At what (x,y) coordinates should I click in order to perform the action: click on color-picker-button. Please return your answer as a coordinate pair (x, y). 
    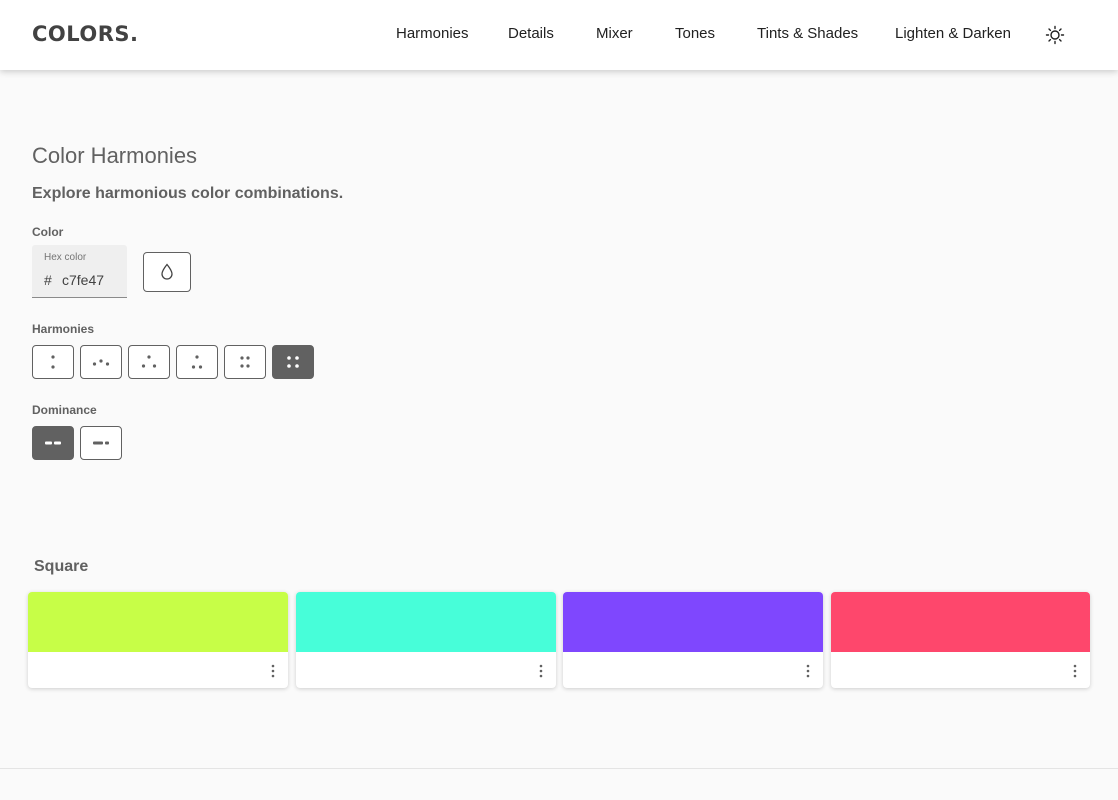
    Looking at the image, I should click on (167, 272).